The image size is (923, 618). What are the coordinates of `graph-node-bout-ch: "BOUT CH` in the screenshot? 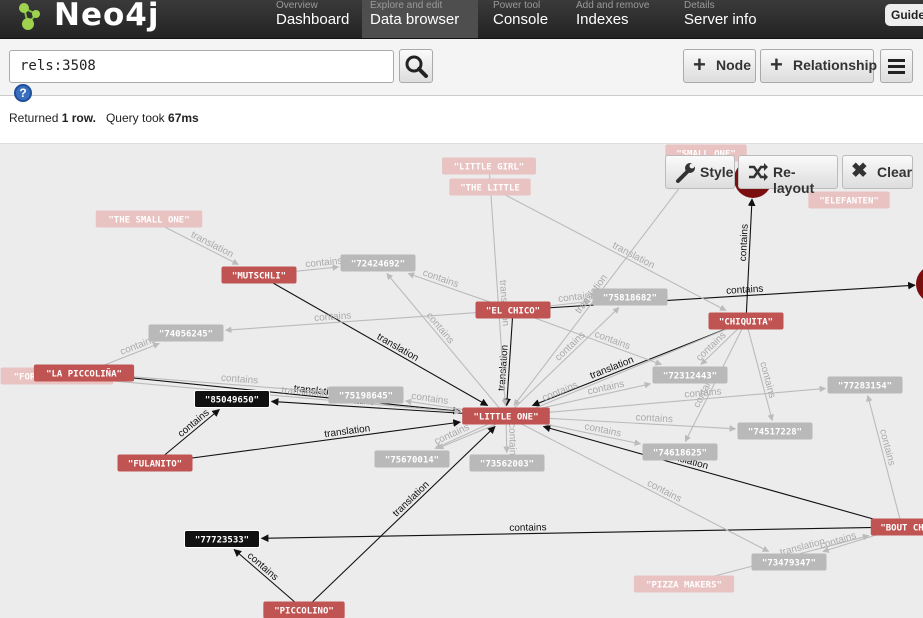 It's located at (896, 527).